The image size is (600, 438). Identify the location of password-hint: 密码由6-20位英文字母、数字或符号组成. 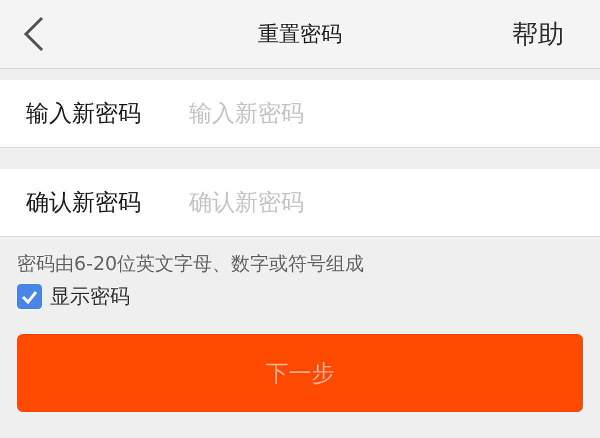
(191, 264).